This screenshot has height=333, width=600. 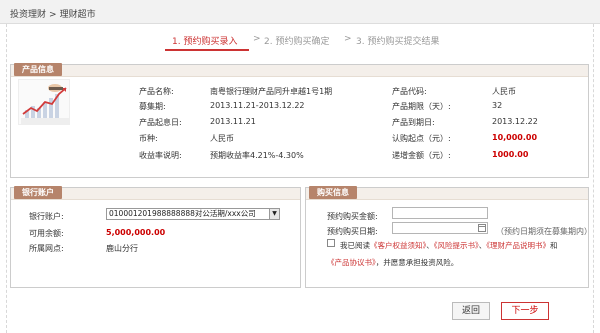 What do you see at coordinates (333, 192) in the screenshot?
I see `purchase-info-title: 购买信息` at bounding box center [333, 192].